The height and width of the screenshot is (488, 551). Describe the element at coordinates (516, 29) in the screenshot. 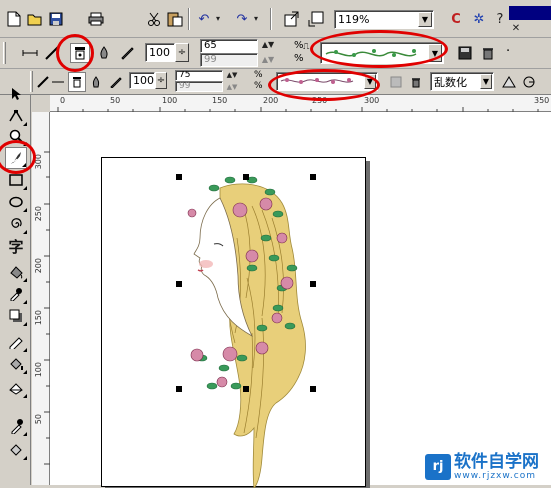

I see `window-close-icon: ✕` at that location.